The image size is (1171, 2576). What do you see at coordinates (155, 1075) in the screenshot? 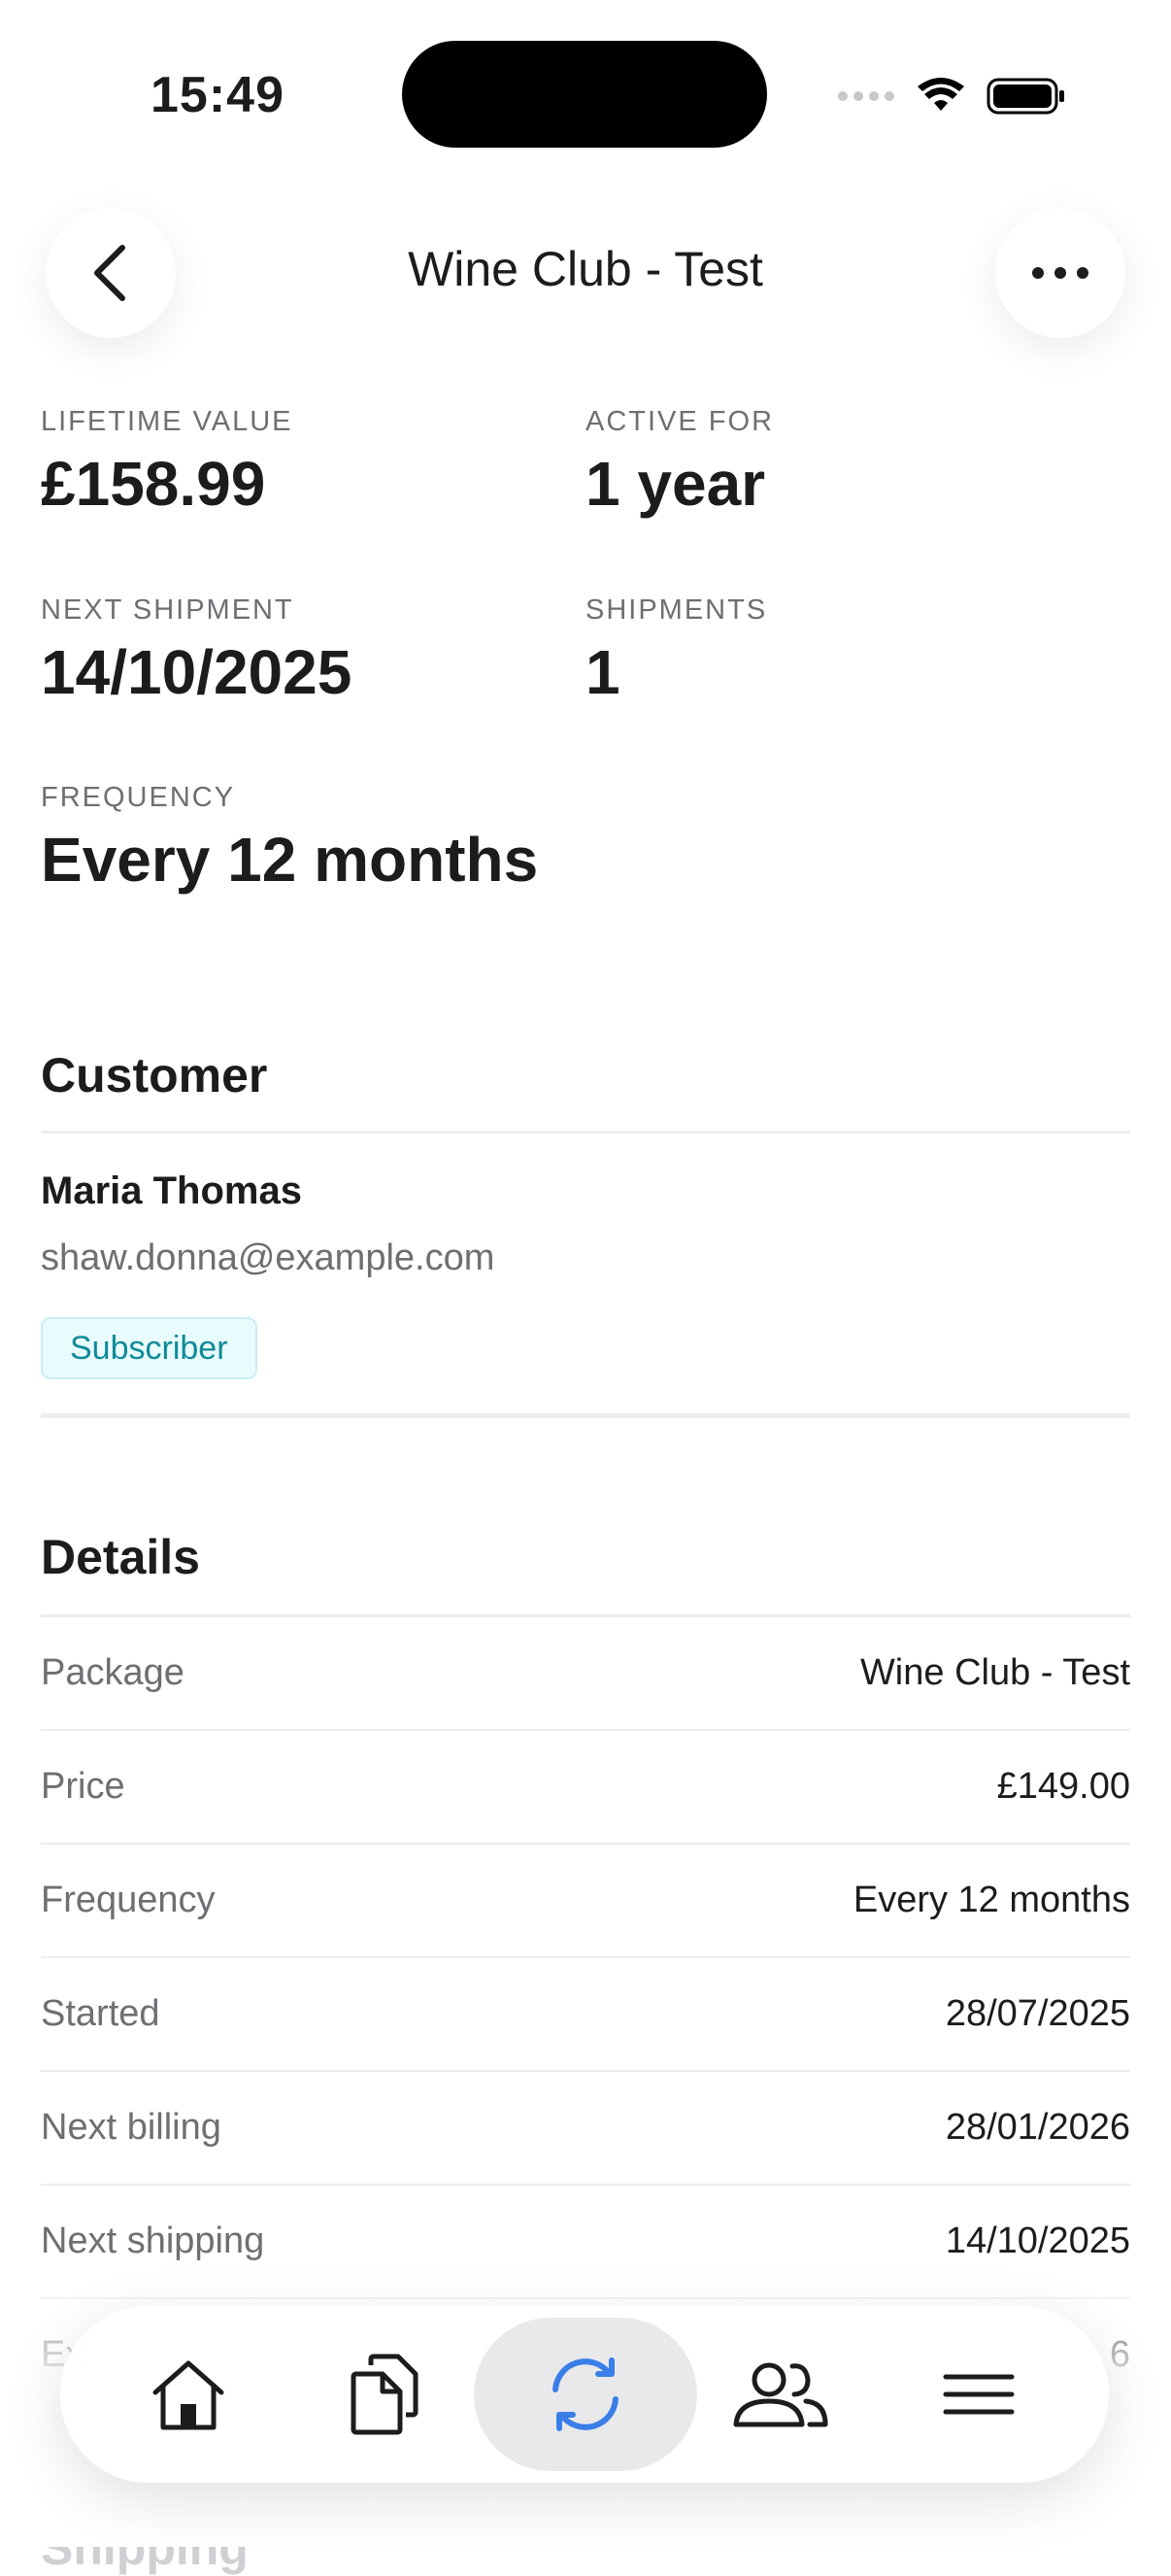
I see `customer-section-title: Customer` at bounding box center [155, 1075].